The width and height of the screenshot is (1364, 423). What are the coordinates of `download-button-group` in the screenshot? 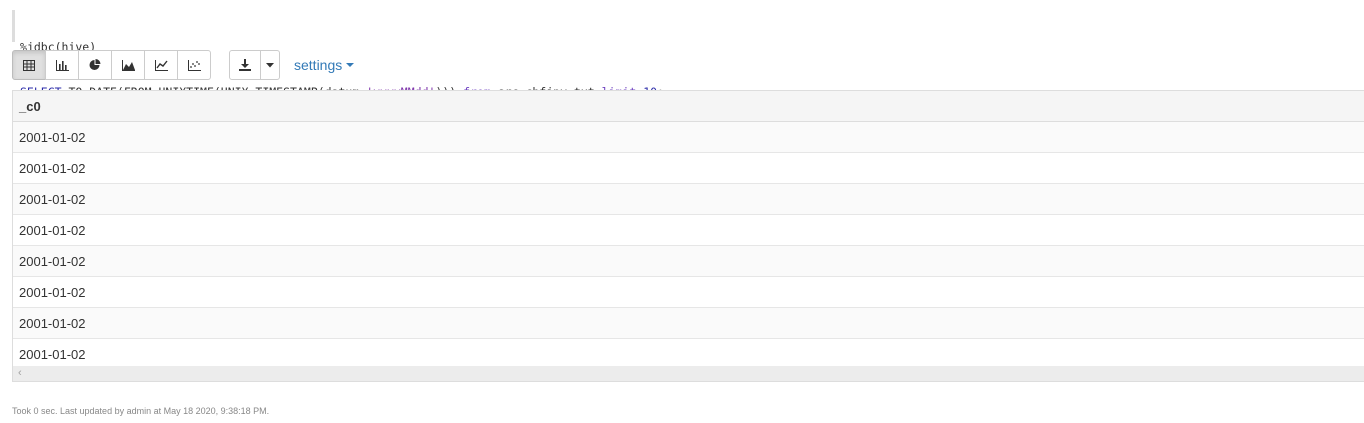 It's located at (254, 65).